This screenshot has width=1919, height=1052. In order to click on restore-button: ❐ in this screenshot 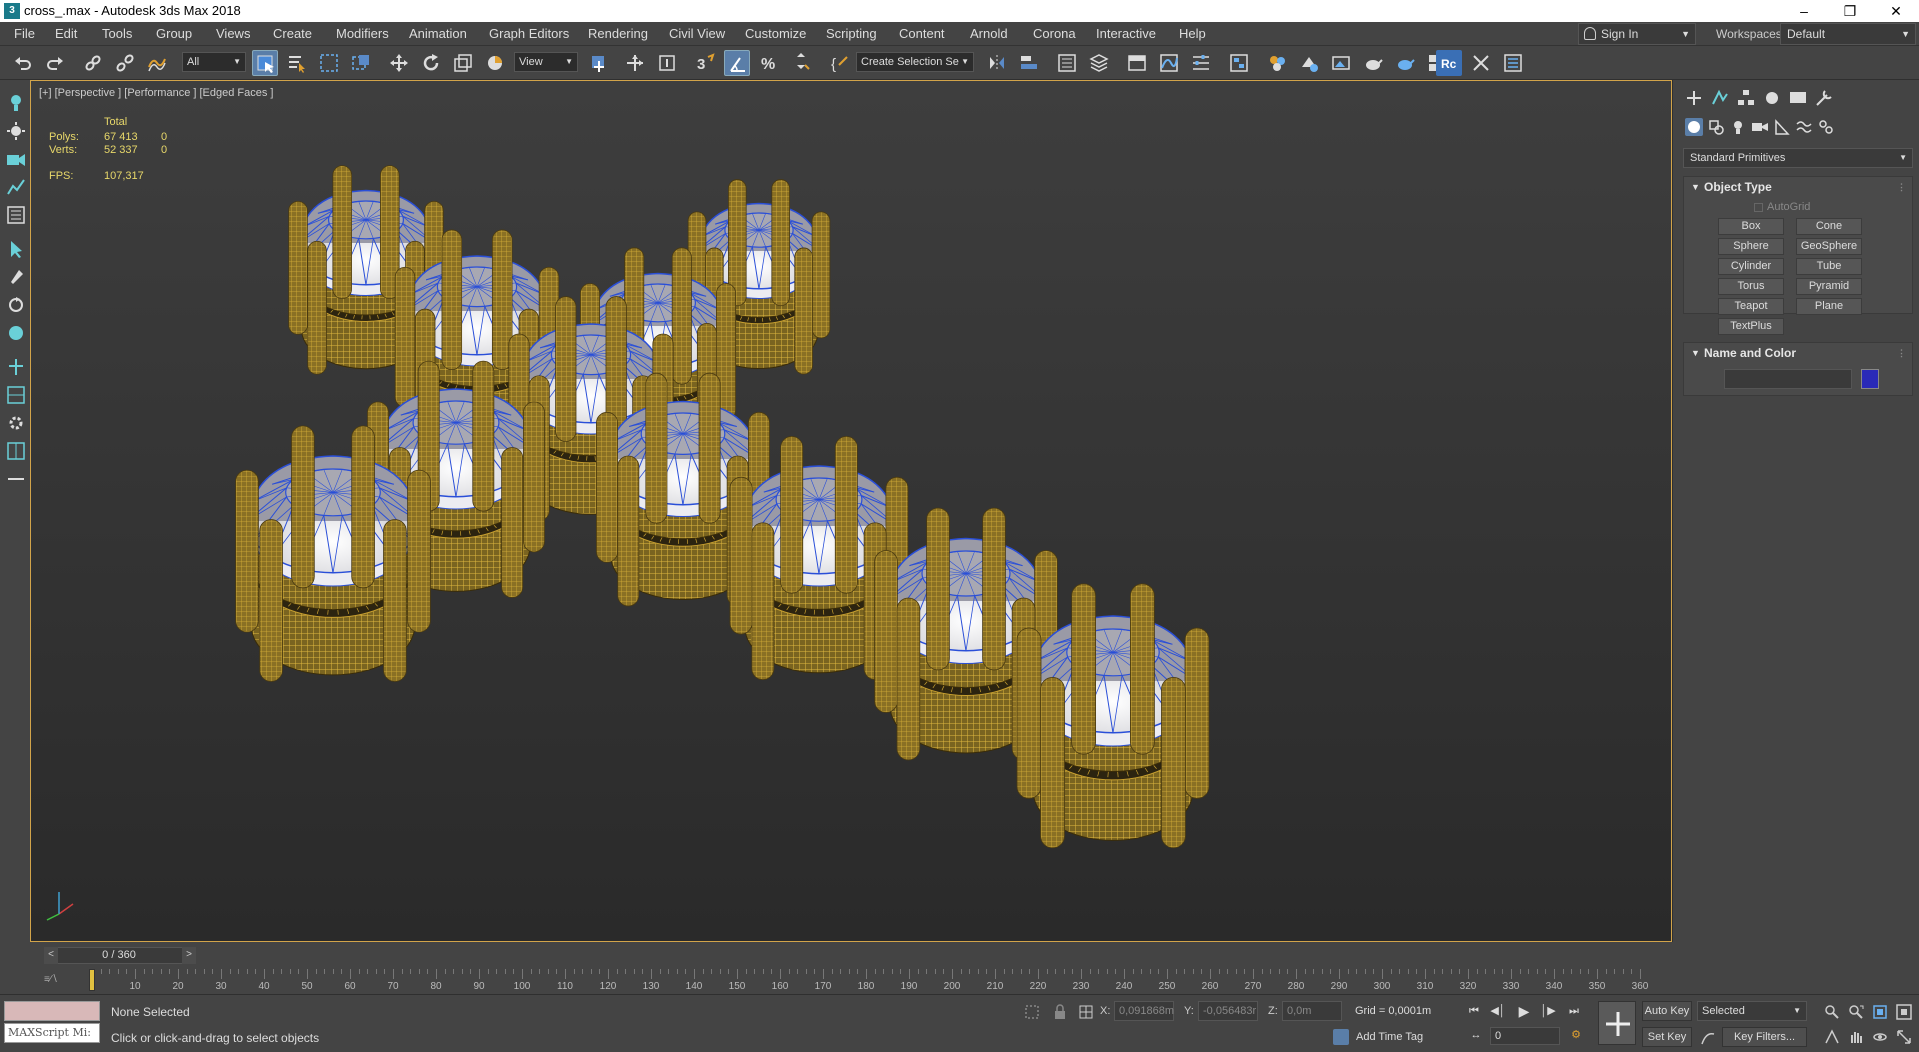, I will do `click(1850, 11)`.